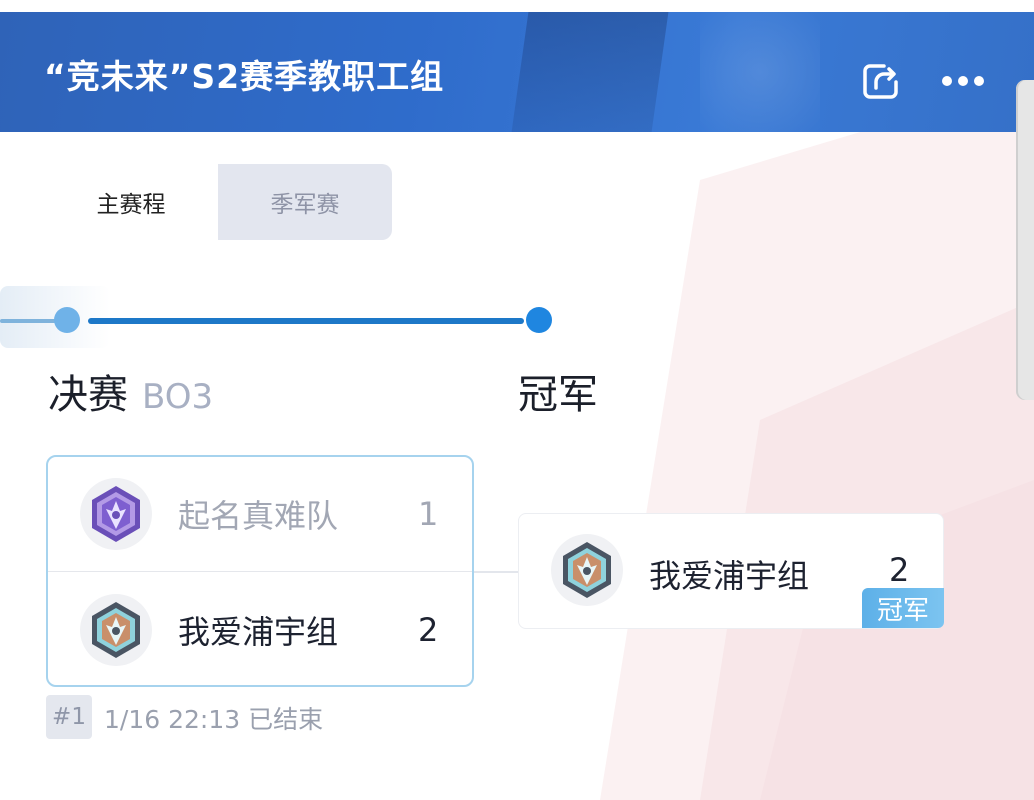 The image size is (1034, 800). Describe the element at coordinates (899, 570) in the screenshot. I see `champion-score: 2` at that location.